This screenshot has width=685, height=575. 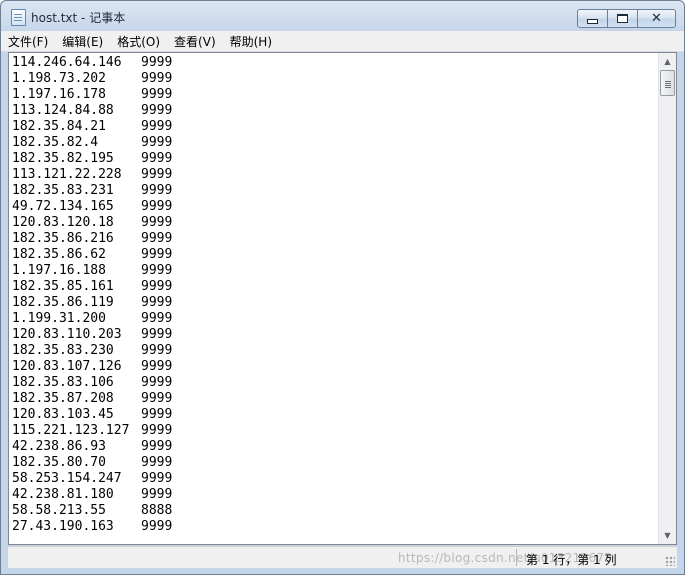 I want to click on text-line: 182.35.86.62 9999, so click(x=335, y=255).